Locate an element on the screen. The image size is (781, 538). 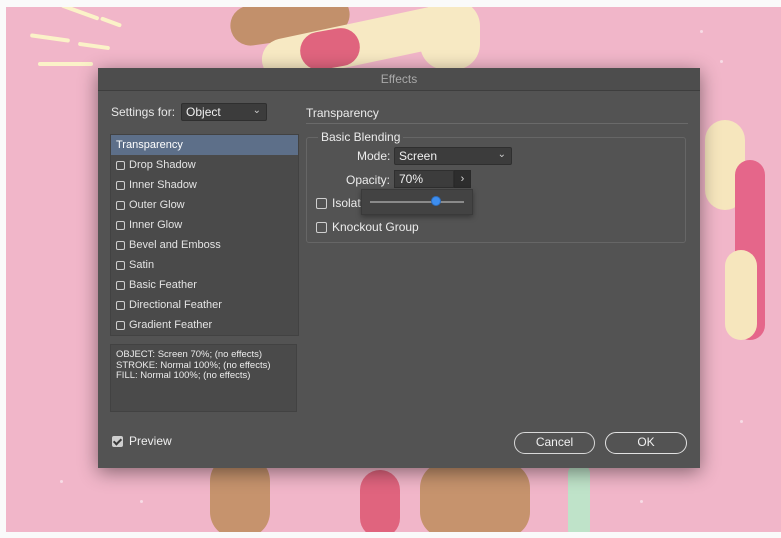
effect-item-label: Transparency is located at coordinates (149, 145).